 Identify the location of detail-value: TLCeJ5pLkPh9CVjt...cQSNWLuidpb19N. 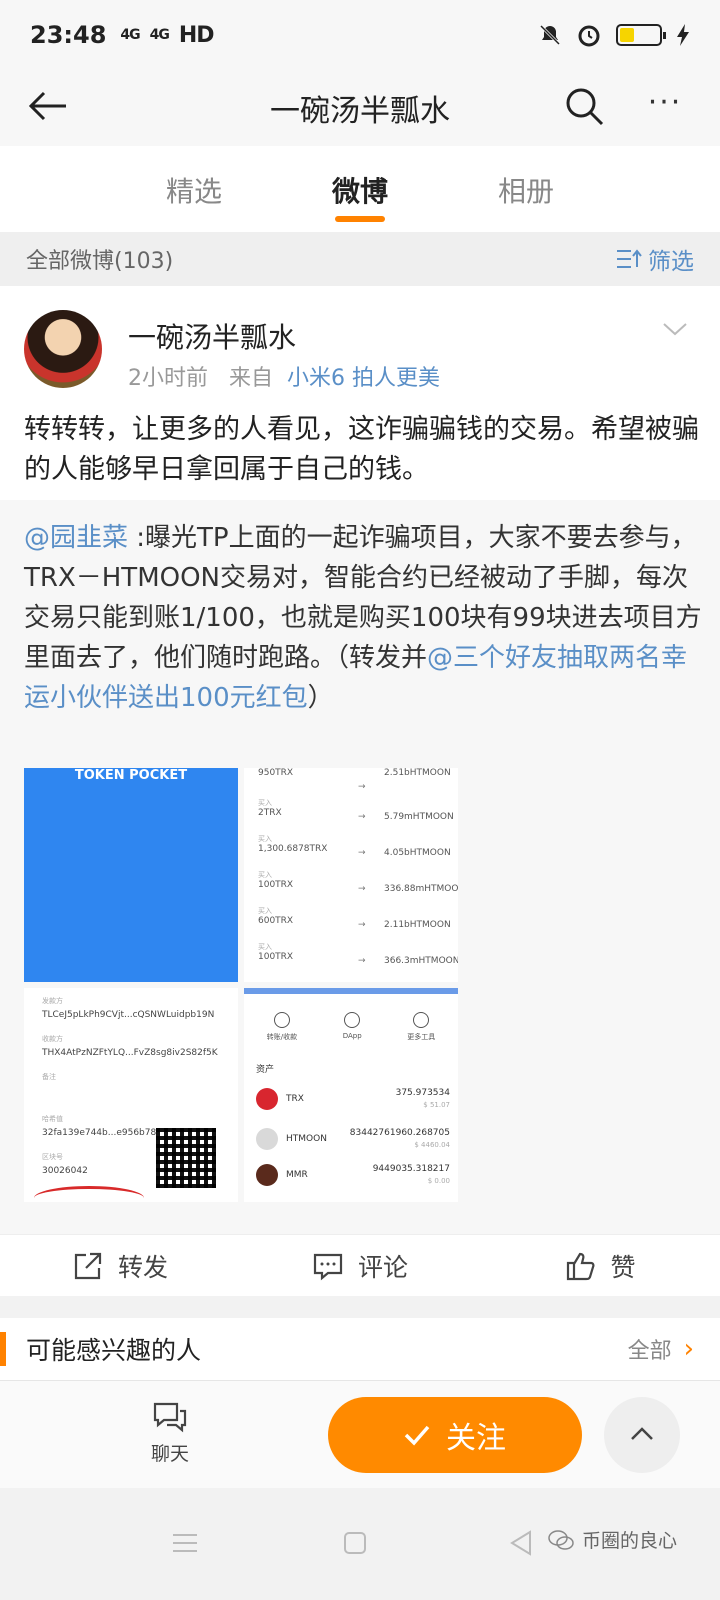
(128, 1015).